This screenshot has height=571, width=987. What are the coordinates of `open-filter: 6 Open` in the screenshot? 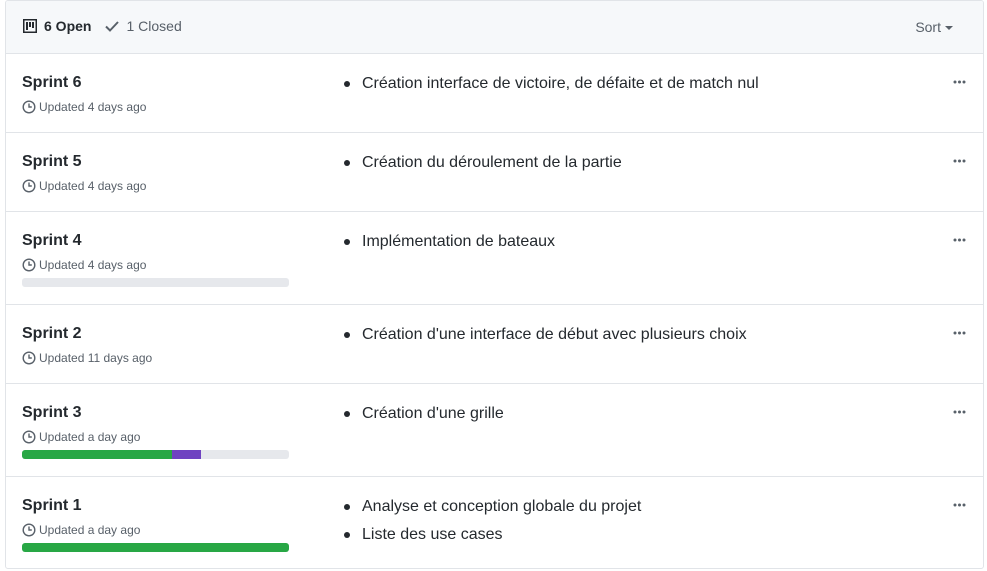 It's located at (56, 26).